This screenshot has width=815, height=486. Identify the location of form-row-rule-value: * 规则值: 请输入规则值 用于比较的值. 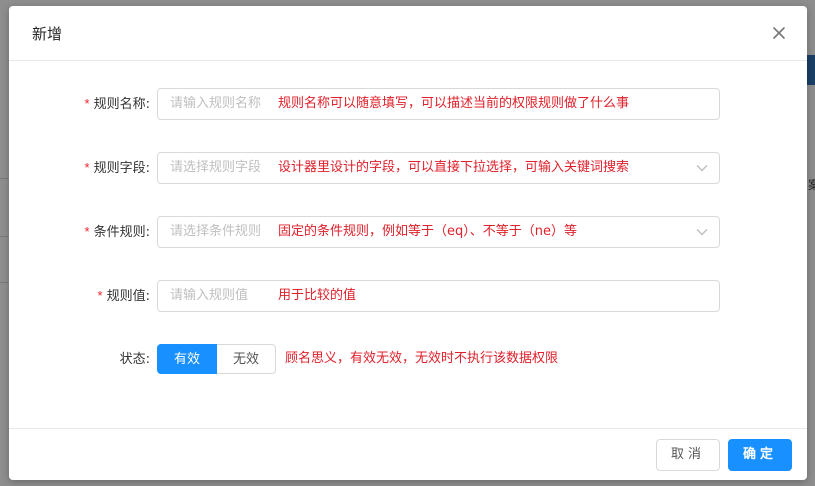
(408, 296).